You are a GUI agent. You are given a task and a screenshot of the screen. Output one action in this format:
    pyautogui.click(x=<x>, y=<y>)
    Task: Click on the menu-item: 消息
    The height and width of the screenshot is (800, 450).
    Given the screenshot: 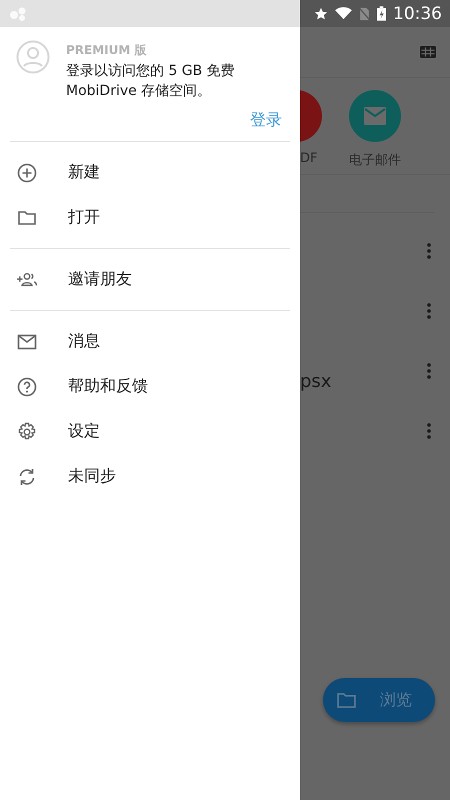 What is the action you would take?
    pyautogui.click(x=150, y=341)
    